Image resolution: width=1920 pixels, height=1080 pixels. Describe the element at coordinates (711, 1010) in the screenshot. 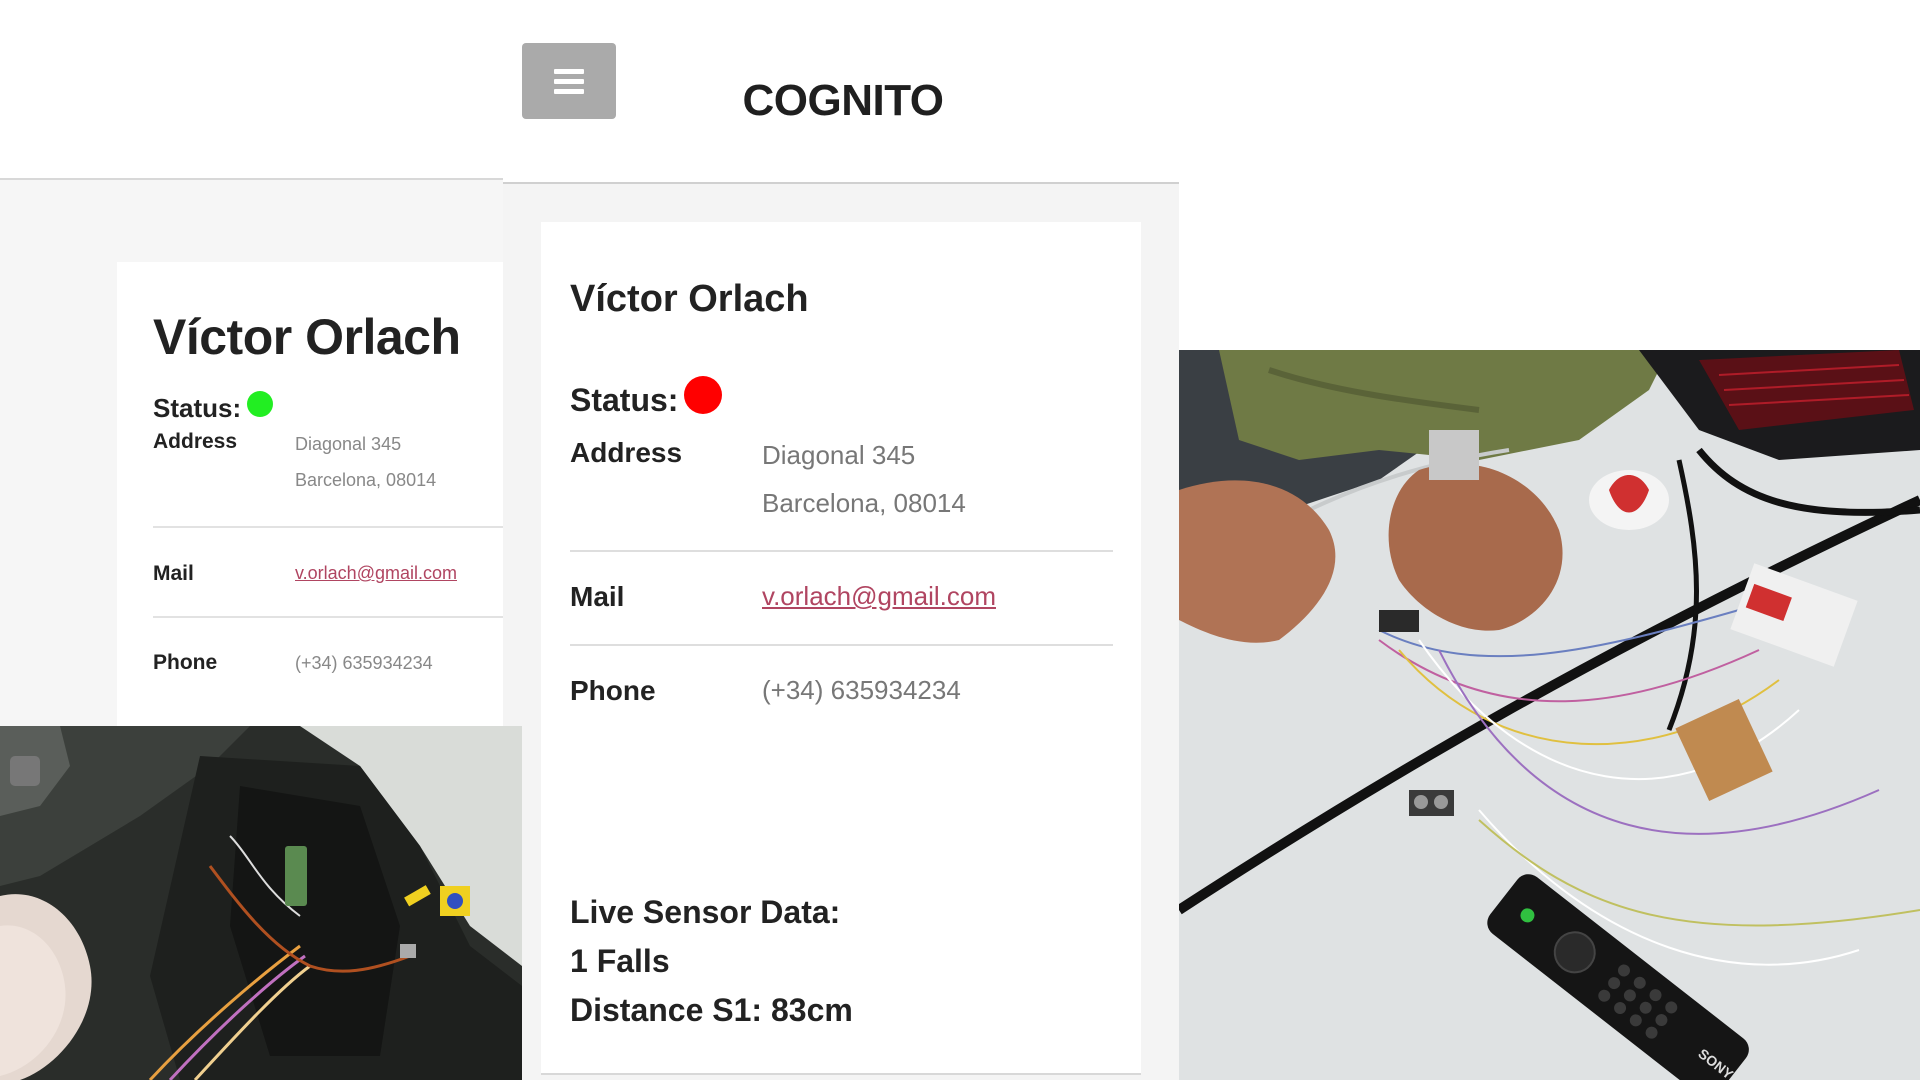

I see `sensor-distance: Distance S1: 83cm` at that location.